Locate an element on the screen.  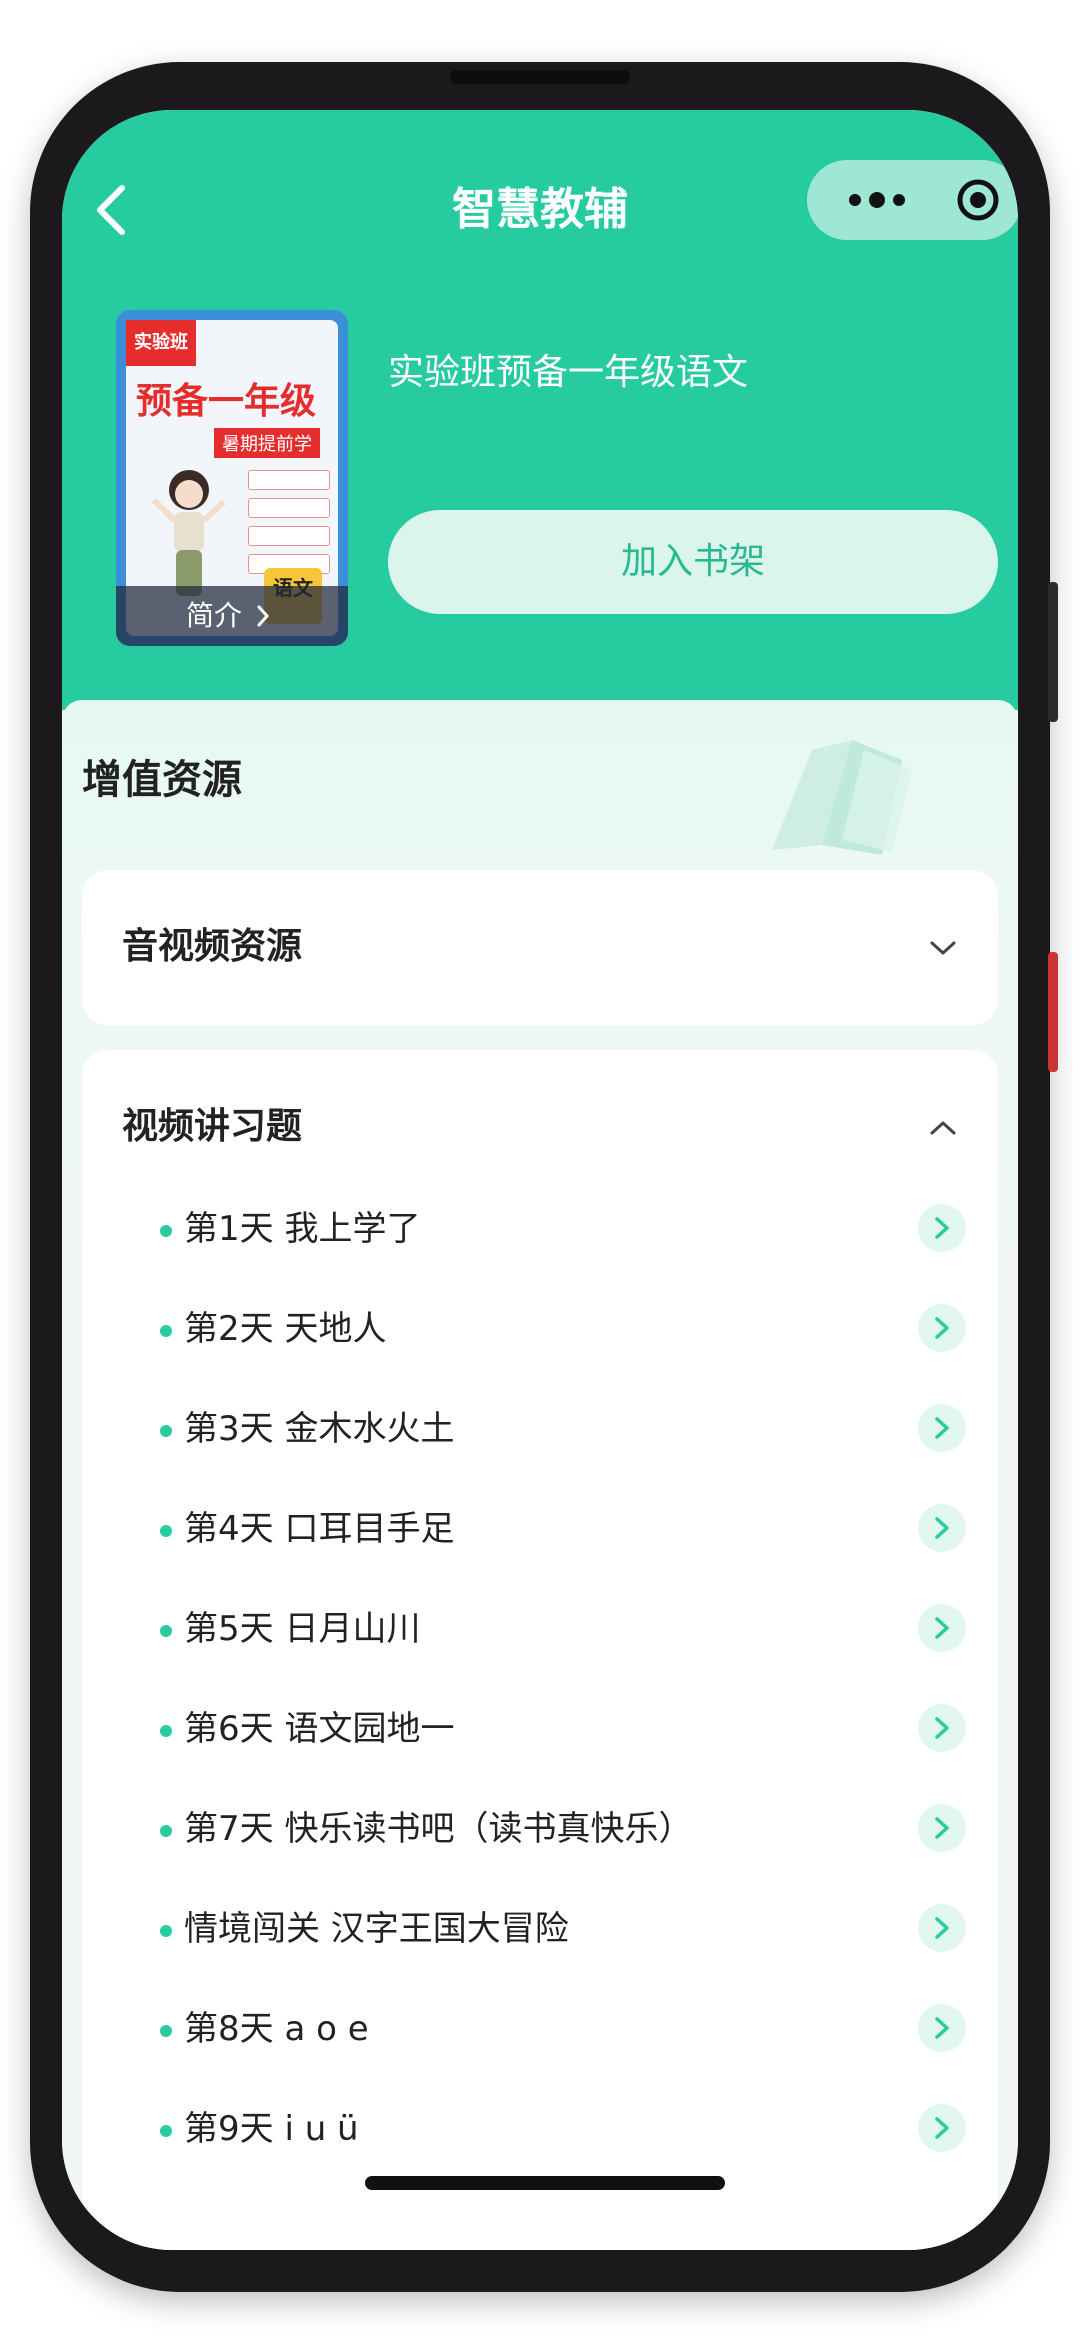
lesson-item: 第4天 口耳目手足 is located at coordinates (540, 1530).